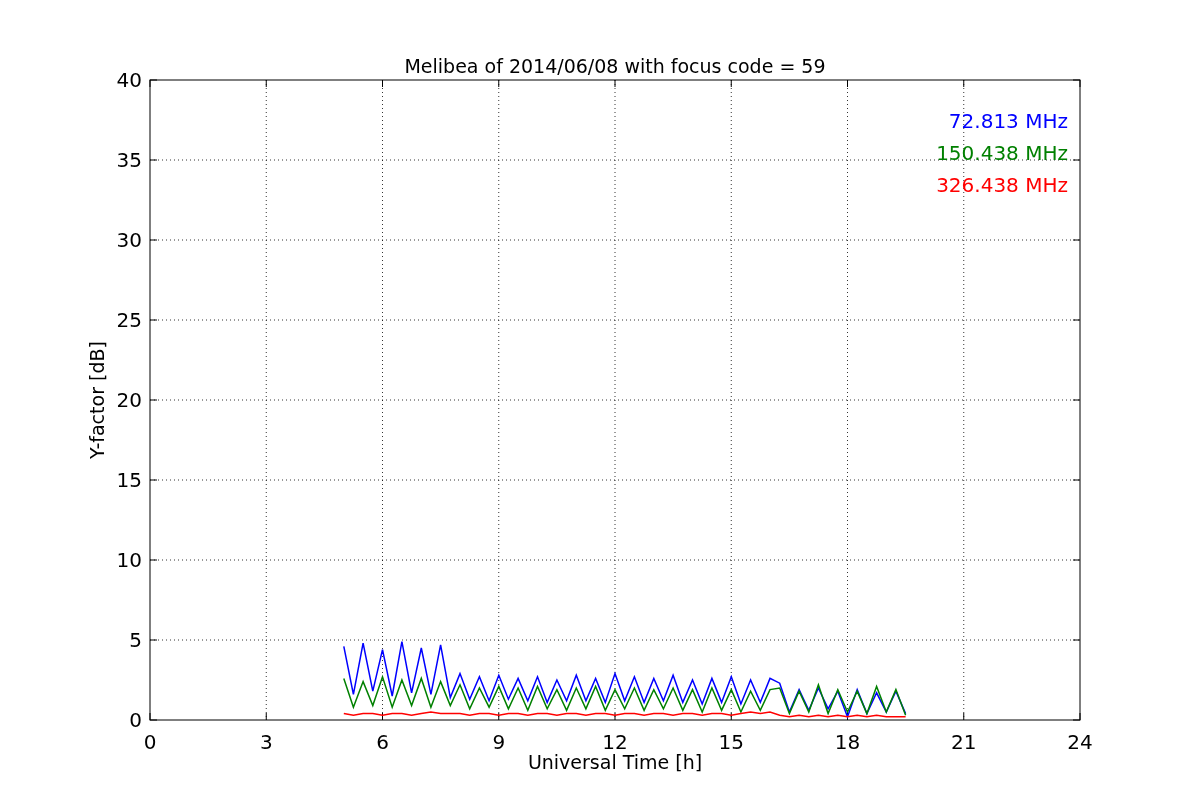  What do you see at coordinates (615, 742) in the screenshot?
I see `x-tick-label: 12` at bounding box center [615, 742].